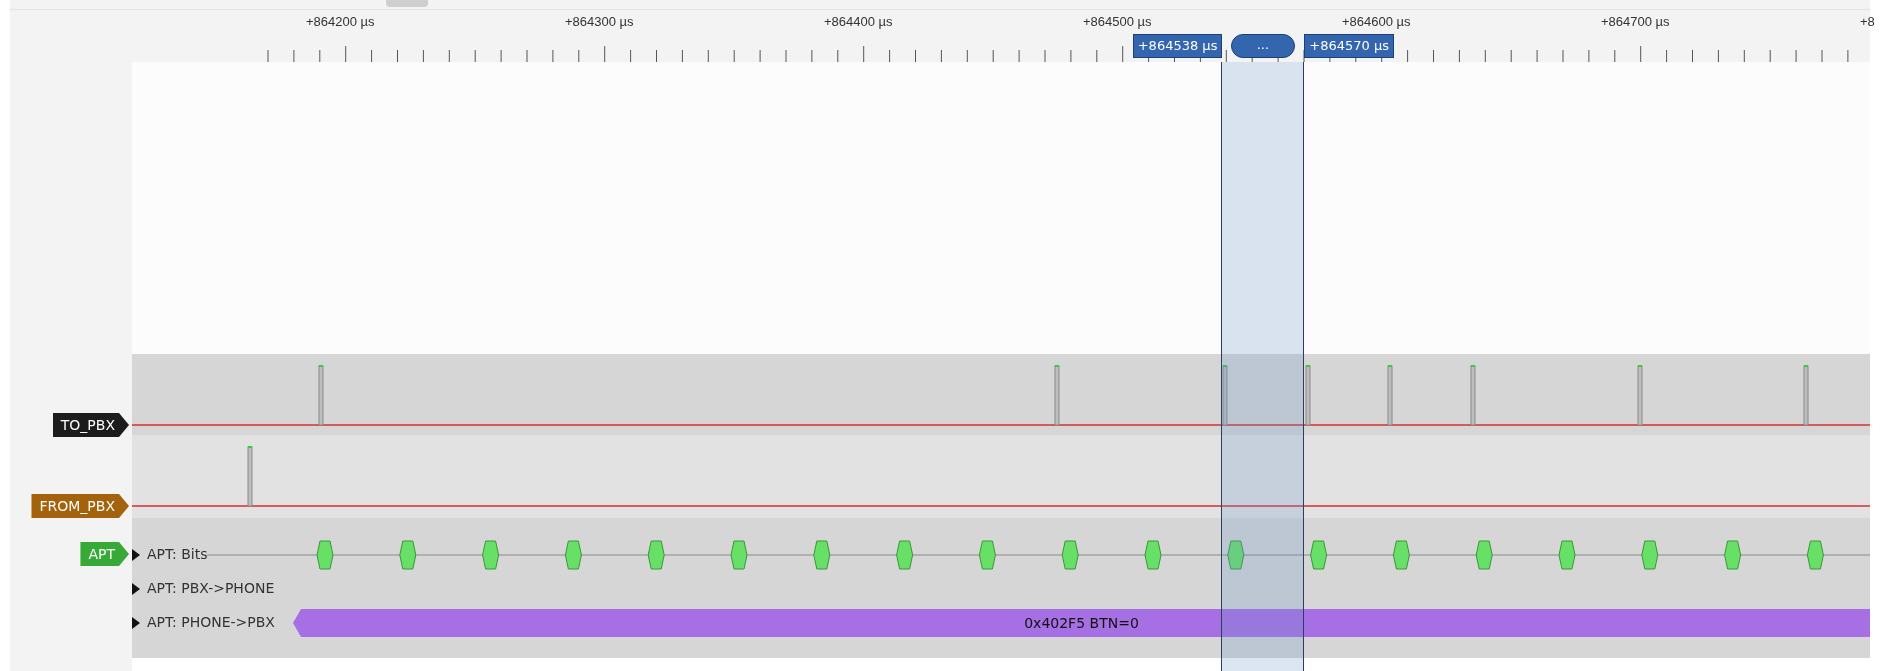 The width and height of the screenshot is (1890, 671). What do you see at coordinates (1349, 46) in the screenshot?
I see `cursor-flag: +864570 µs` at bounding box center [1349, 46].